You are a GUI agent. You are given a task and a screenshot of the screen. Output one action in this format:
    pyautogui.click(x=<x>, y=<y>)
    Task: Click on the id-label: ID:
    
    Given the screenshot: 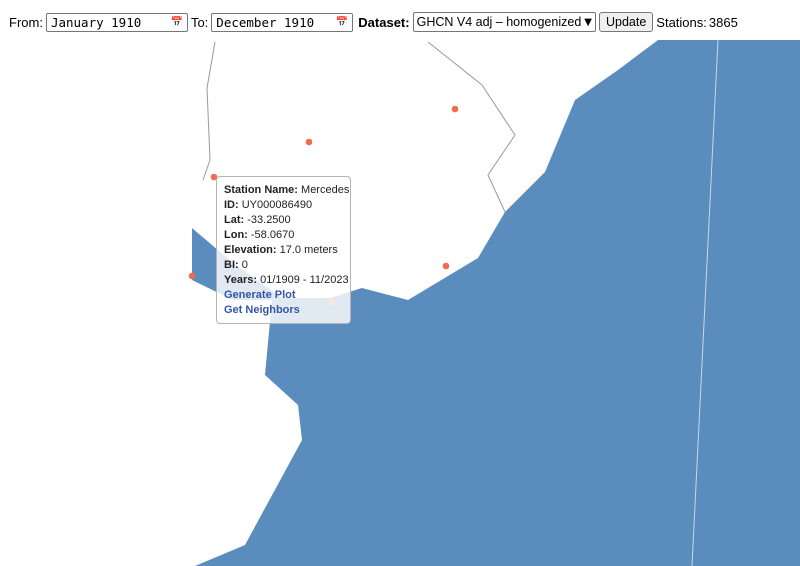 What is the action you would take?
    pyautogui.click(x=231, y=205)
    